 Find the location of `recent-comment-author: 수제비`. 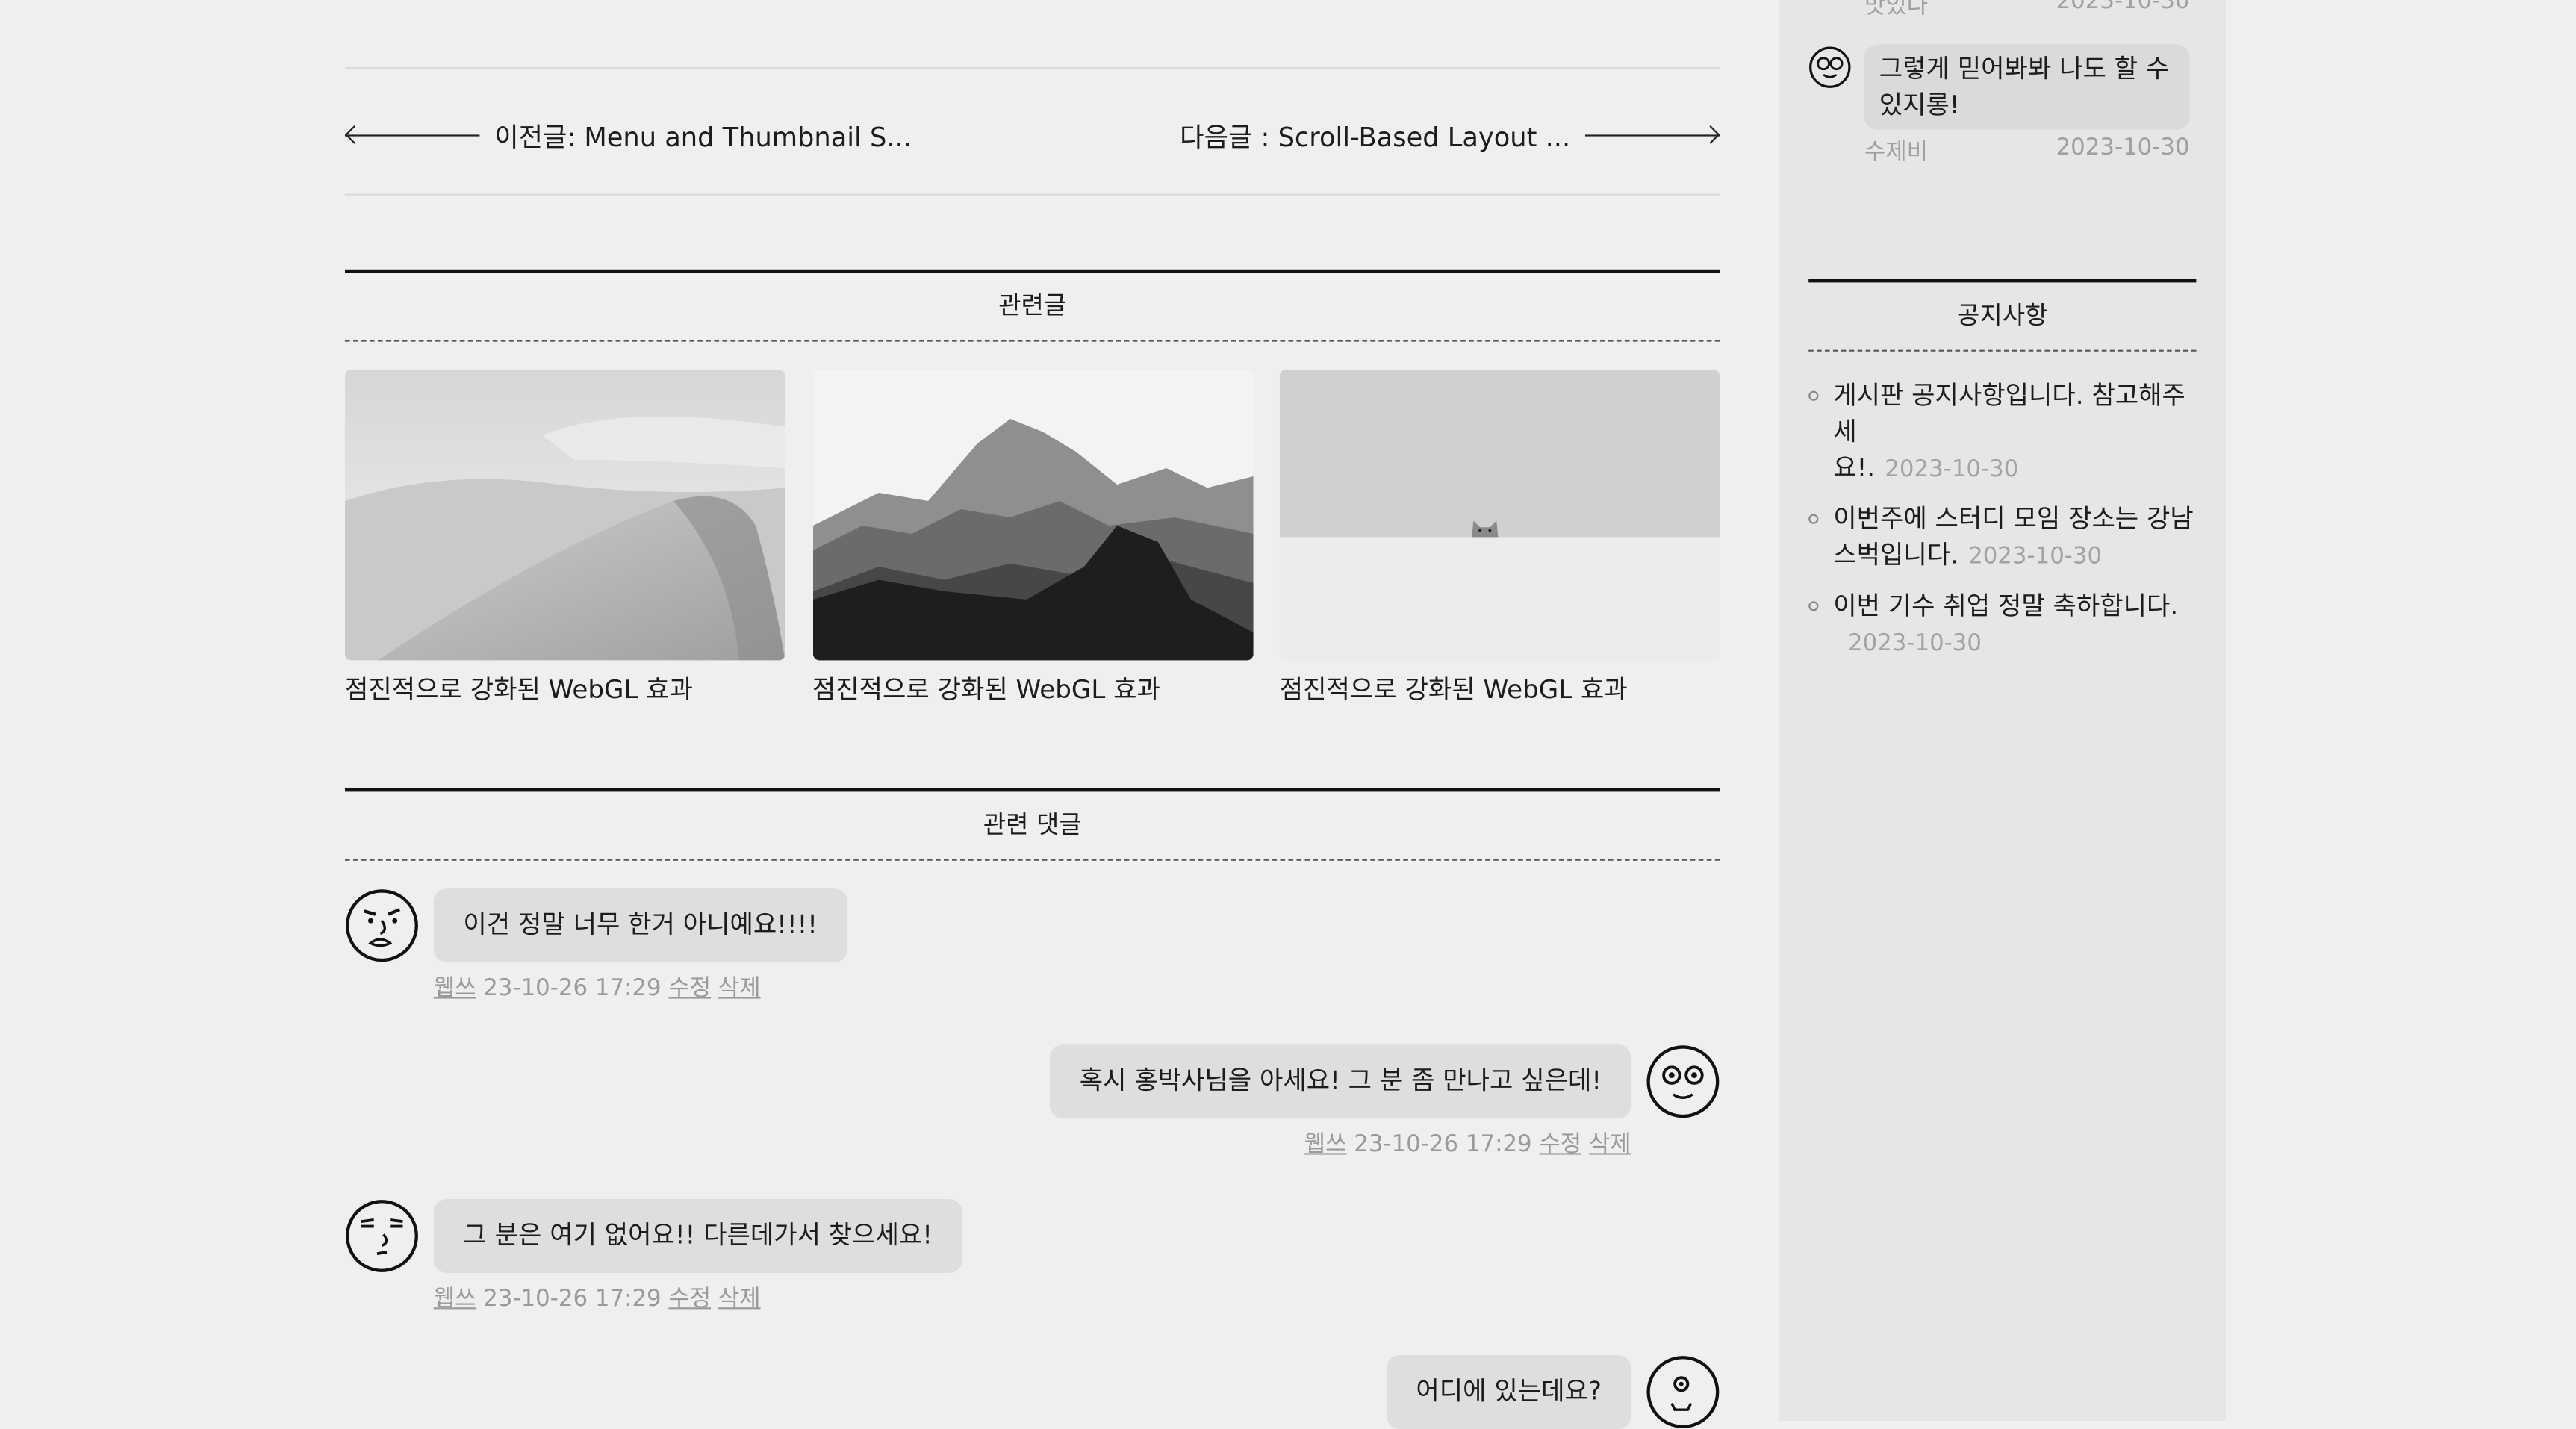

recent-comment-author: 수제비 is located at coordinates (1896, 153).